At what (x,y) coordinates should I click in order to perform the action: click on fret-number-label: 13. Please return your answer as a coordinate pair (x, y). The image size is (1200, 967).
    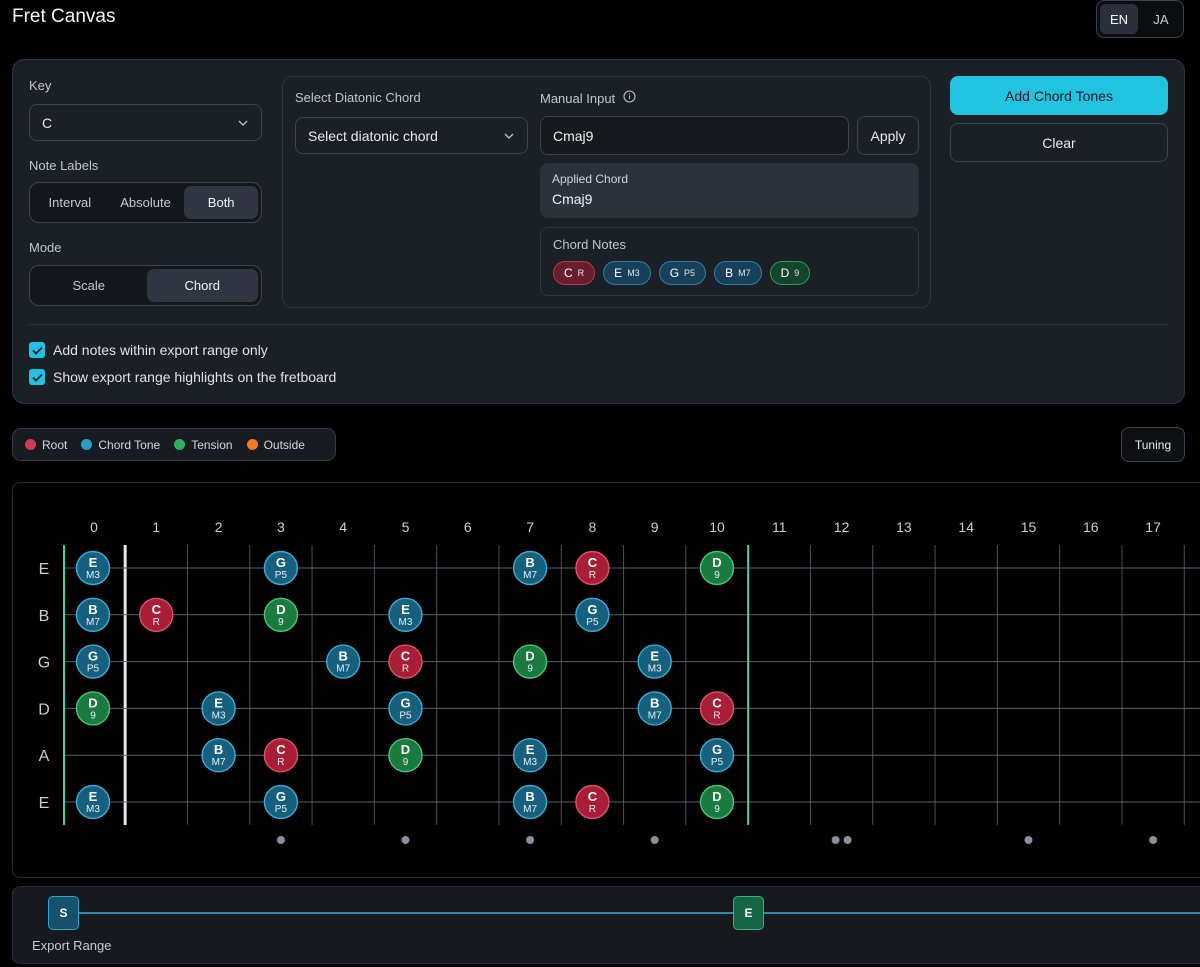
    Looking at the image, I should click on (904, 527).